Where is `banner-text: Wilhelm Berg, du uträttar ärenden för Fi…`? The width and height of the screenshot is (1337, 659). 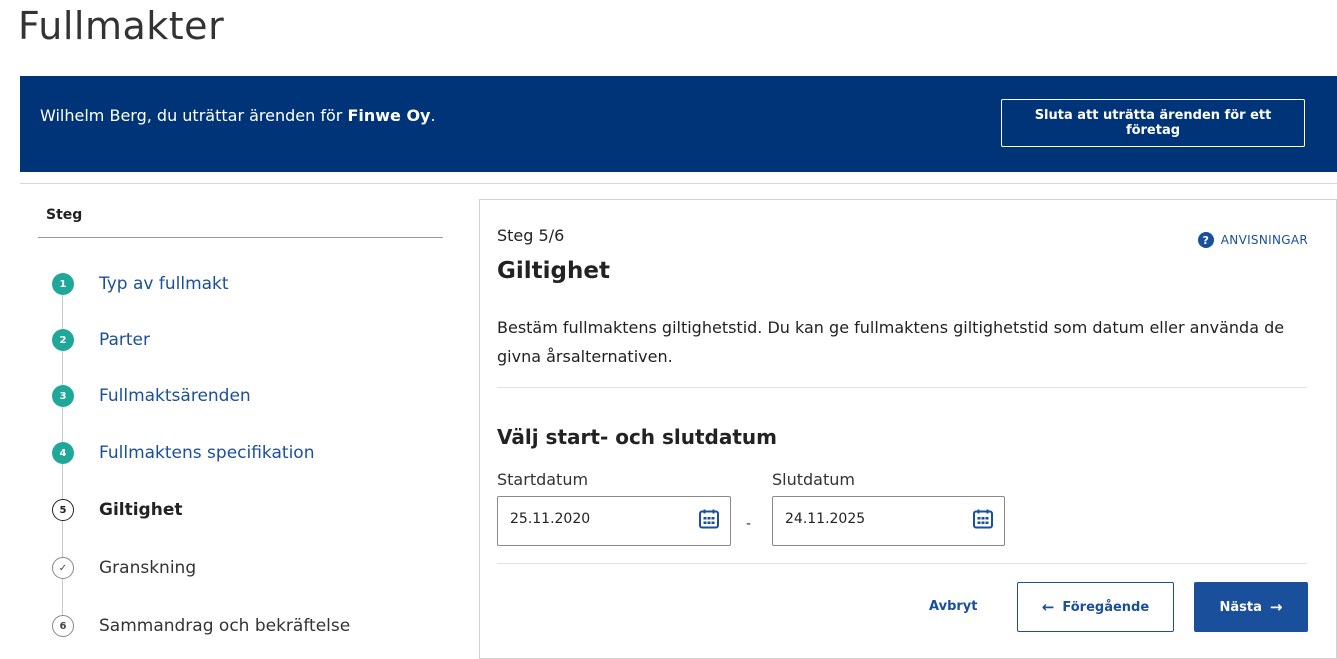
banner-text: Wilhelm Berg, du uträttar ärenden för Fi… is located at coordinates (238, 115).